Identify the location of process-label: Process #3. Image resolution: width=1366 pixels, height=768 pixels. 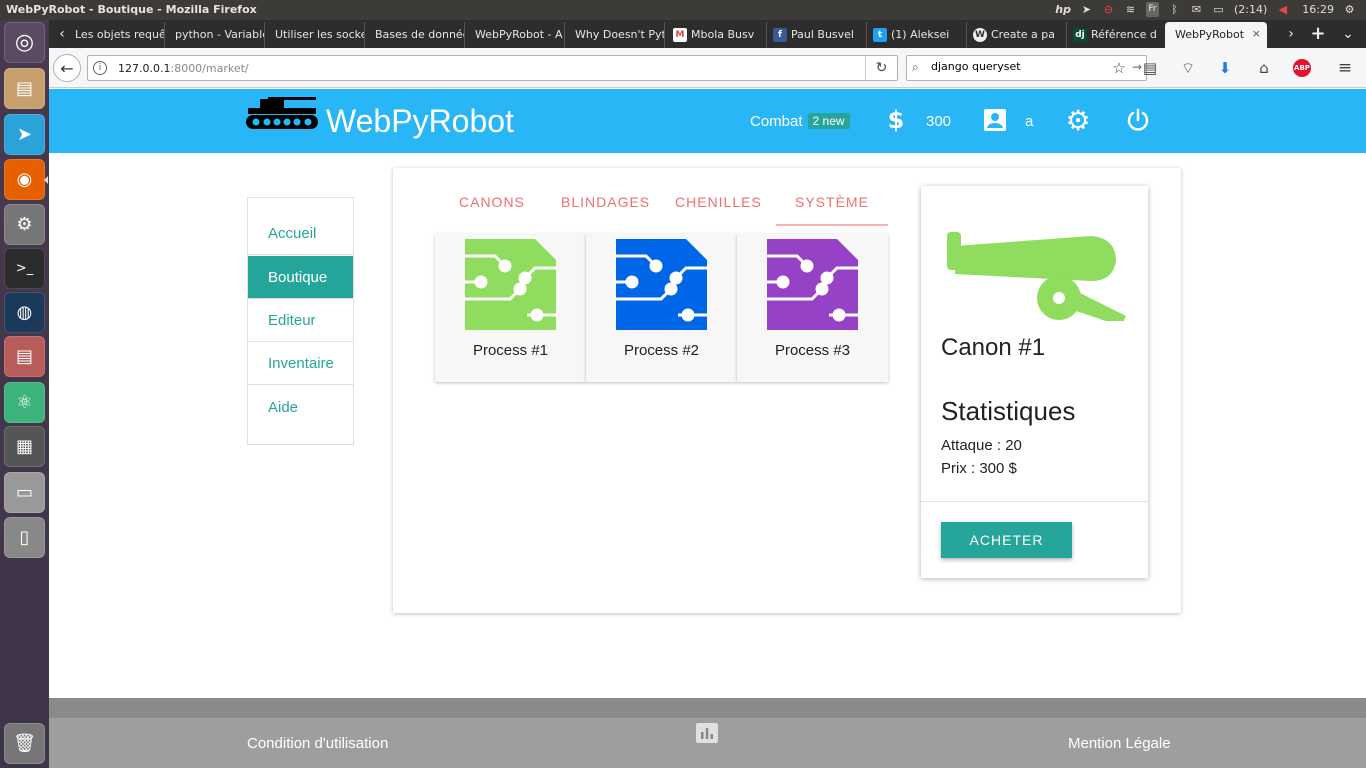
(812, 350).